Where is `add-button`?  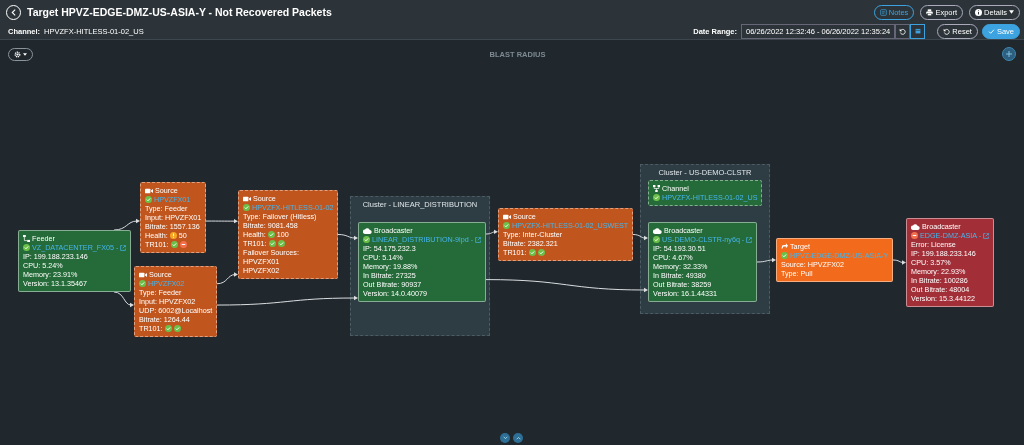 add-button is located at coordinates (1009, 54).